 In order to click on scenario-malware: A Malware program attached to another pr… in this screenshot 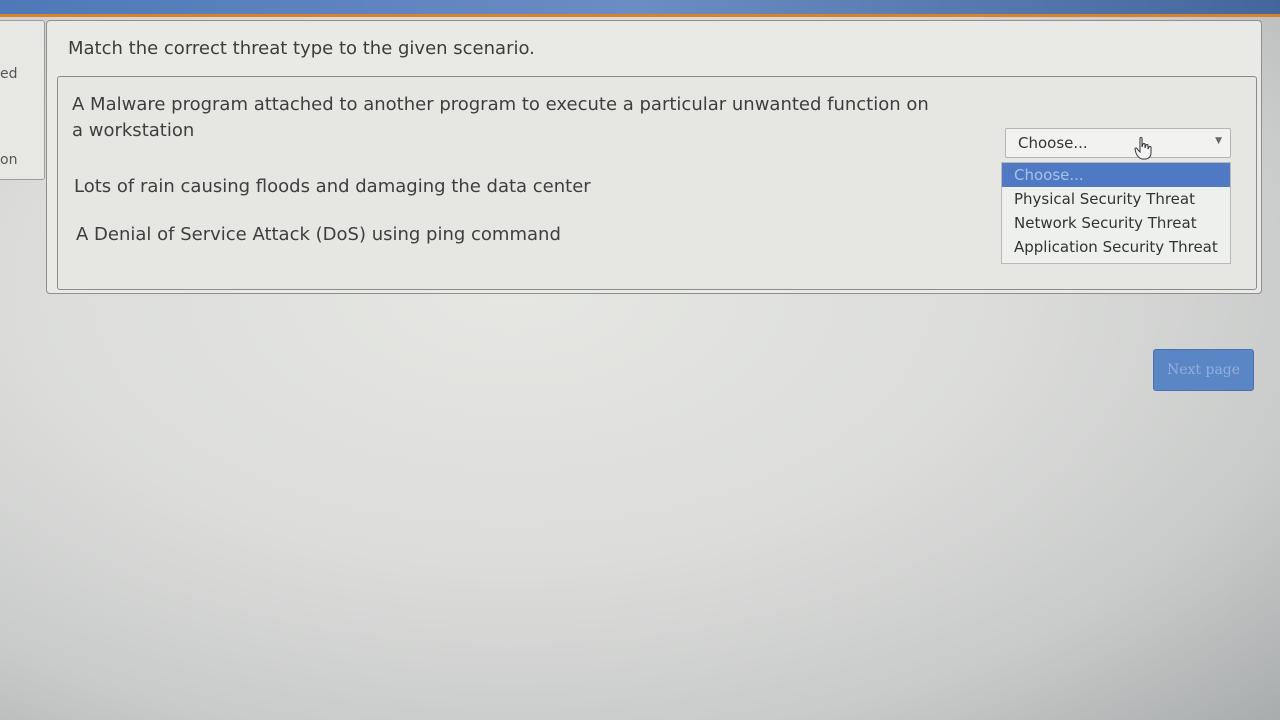, I will do `click(500, 117)`.